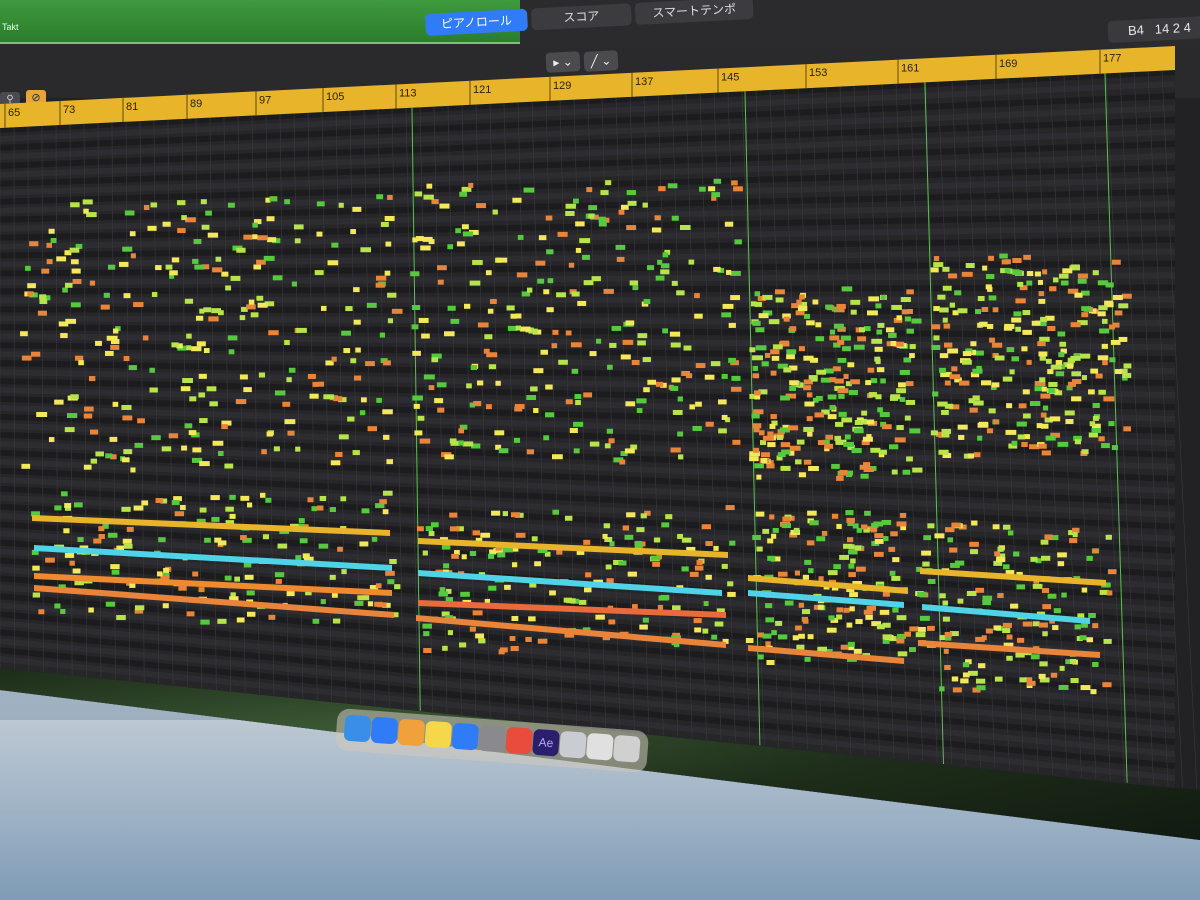 This screenshot has width=1200, height=900. Describe the element at coordinates (572, 744) in the screenshot. I see `disk-utility-icon` at that location.